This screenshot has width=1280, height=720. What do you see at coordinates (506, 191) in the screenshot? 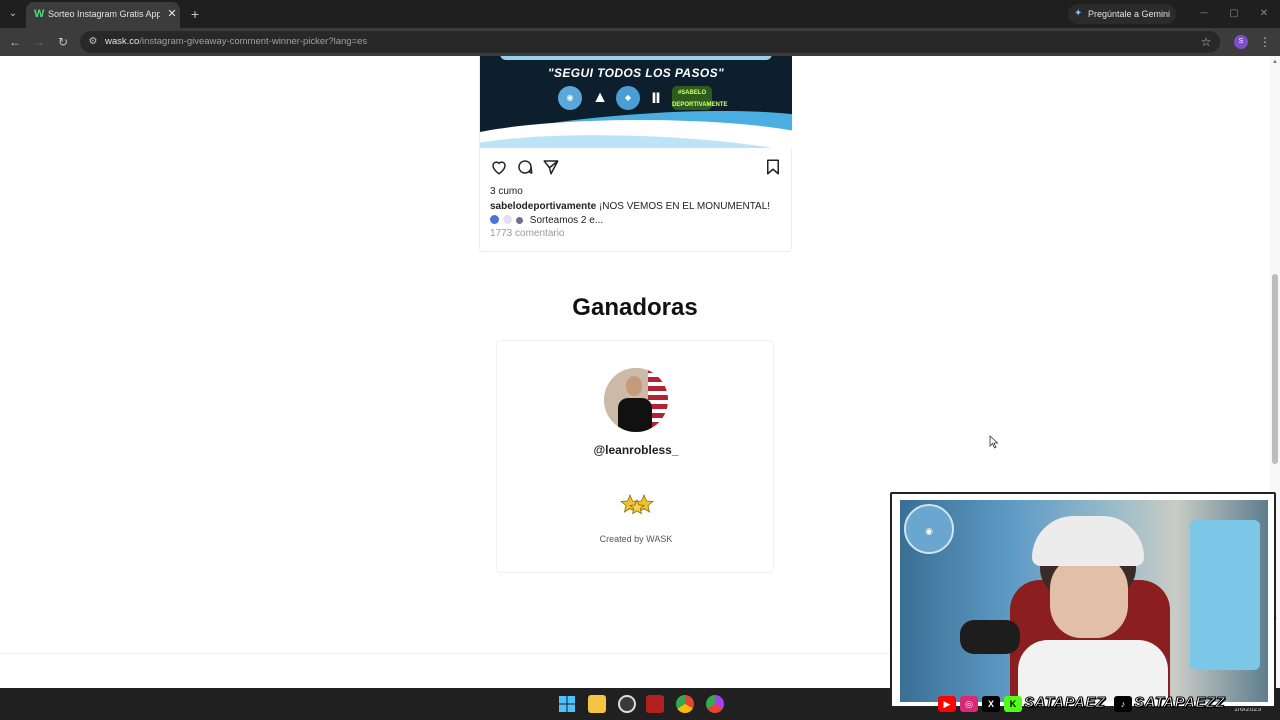
I see `post-likes: 3 cumo` at bounding box center [506, 191].